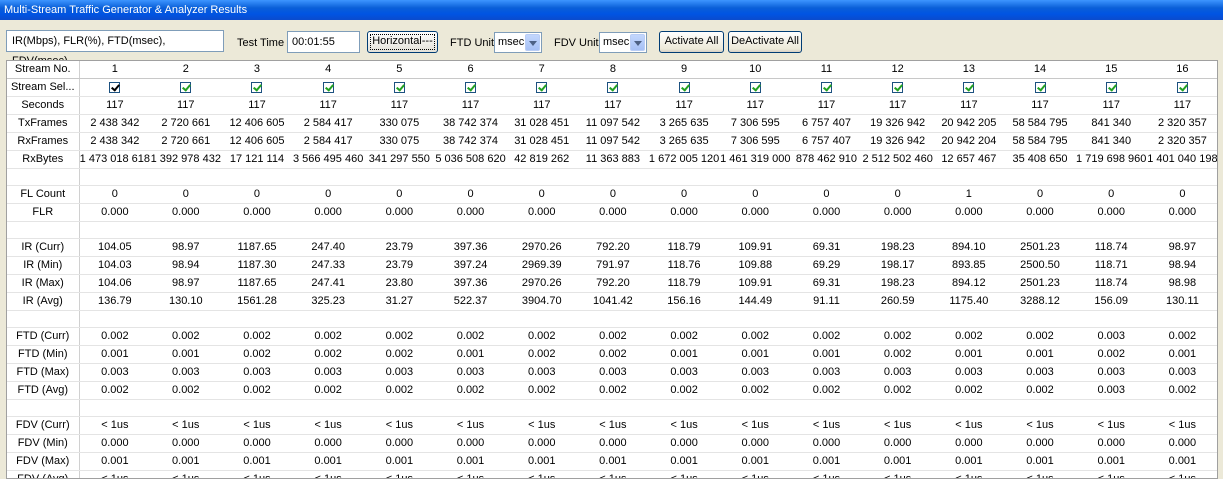 This screenshot has width=1223, height=479. Describe the element at coordinates (755, 247) in the screenshot. I see `data-cell: 109.91` at that location.